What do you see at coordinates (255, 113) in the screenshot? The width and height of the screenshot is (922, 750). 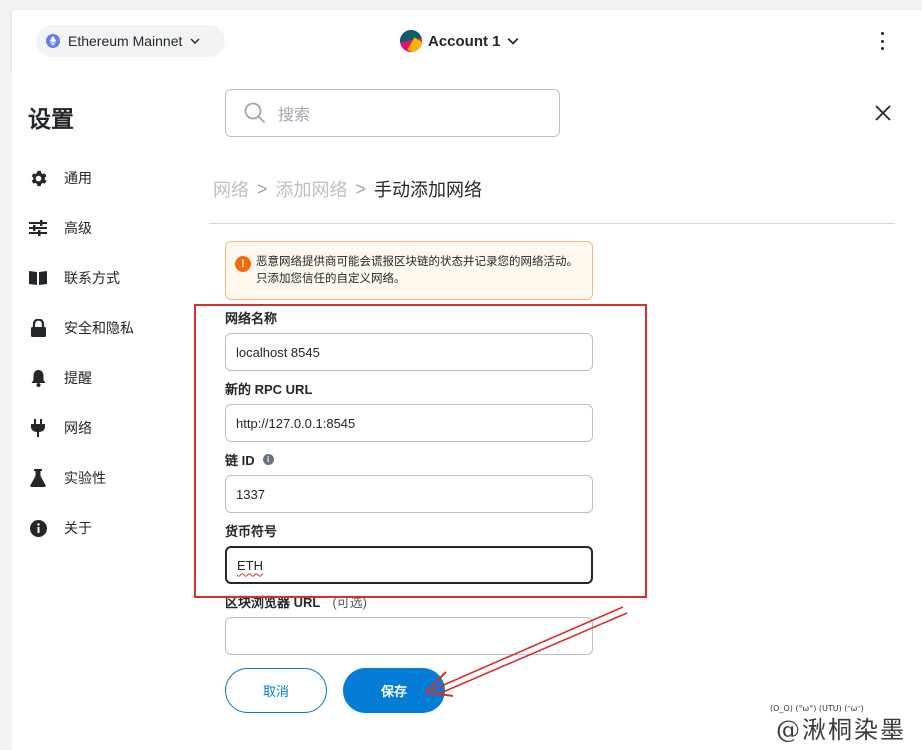 I see `search-icon` at bounding box center [255, 113].